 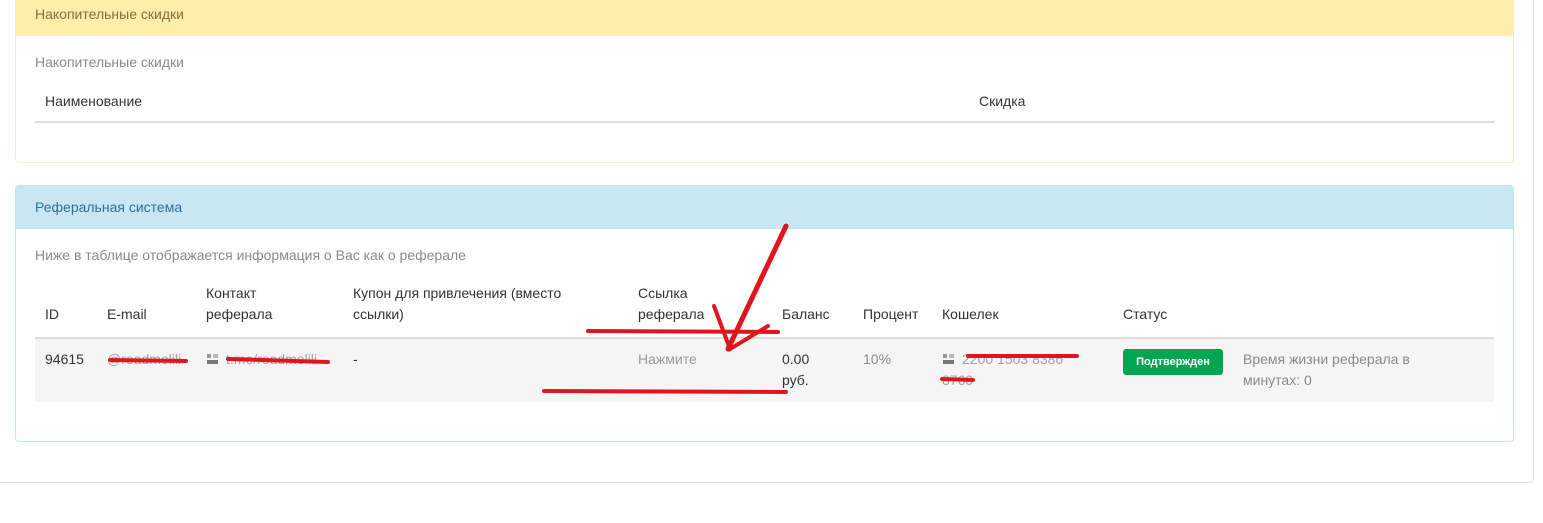 What do you see at coordinates (52, 314) in the screenshot?
I see `column-header-id: ID` at bounding box center [52, 314].